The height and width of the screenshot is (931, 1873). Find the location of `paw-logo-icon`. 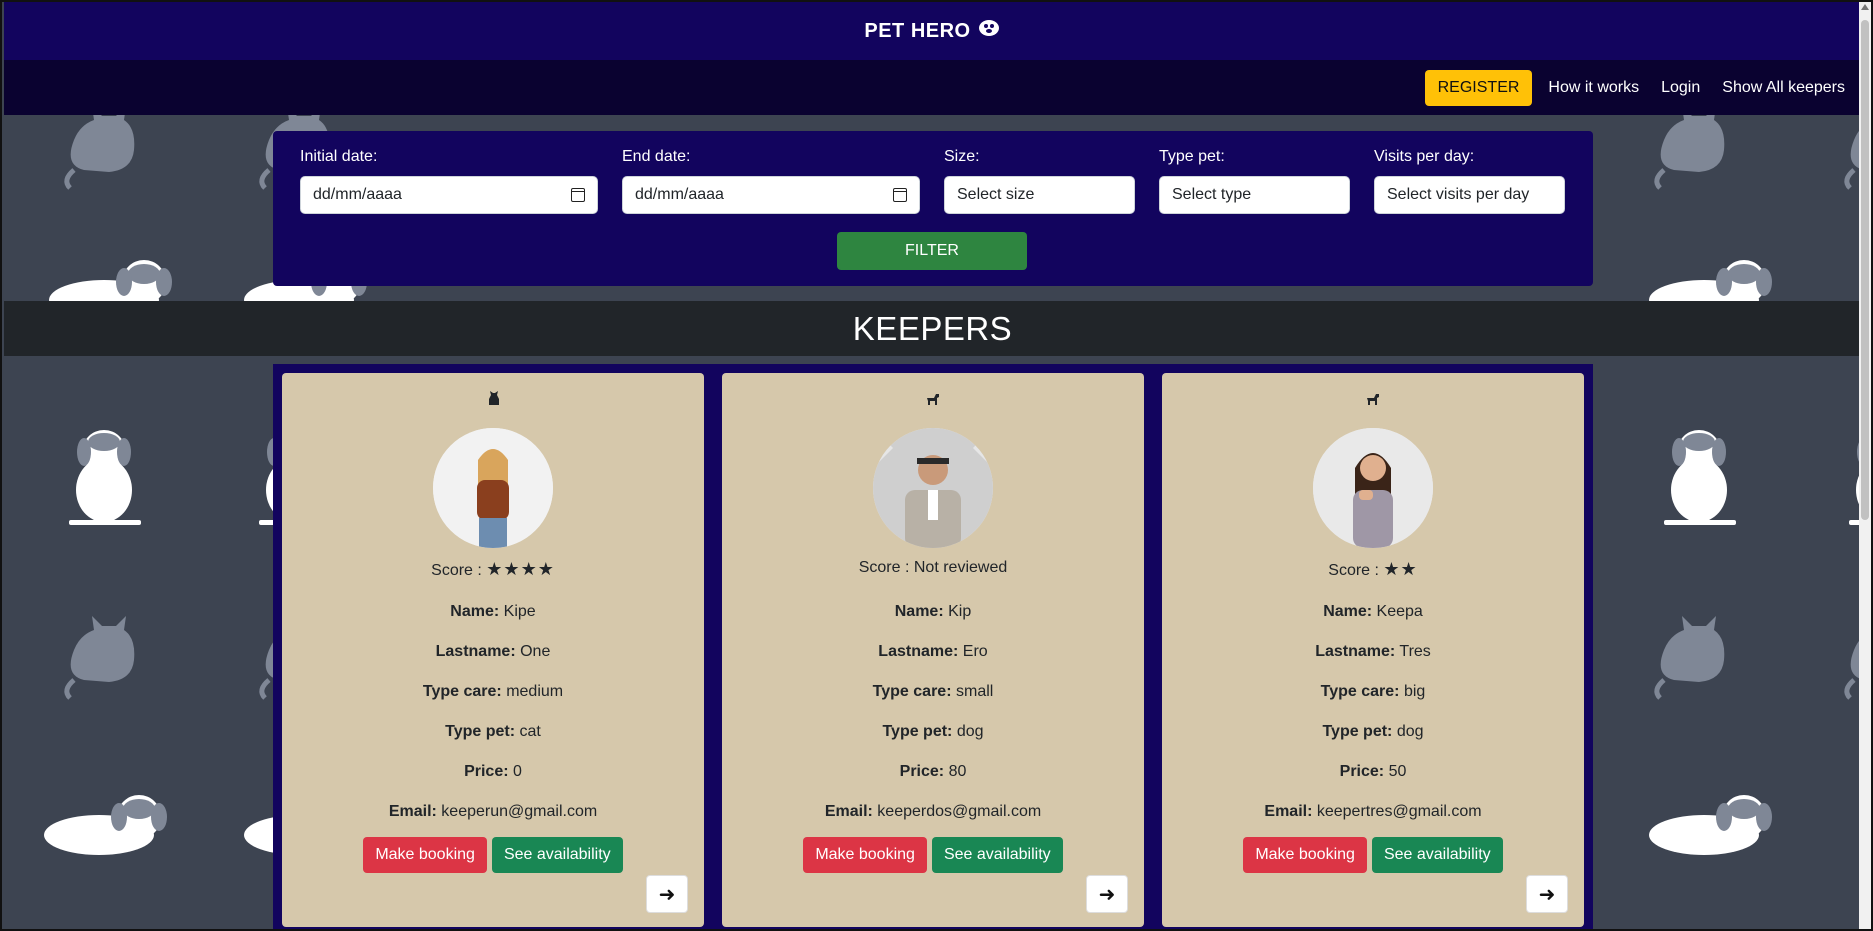

paw-logo-icon is located at coordinates (989, 31).